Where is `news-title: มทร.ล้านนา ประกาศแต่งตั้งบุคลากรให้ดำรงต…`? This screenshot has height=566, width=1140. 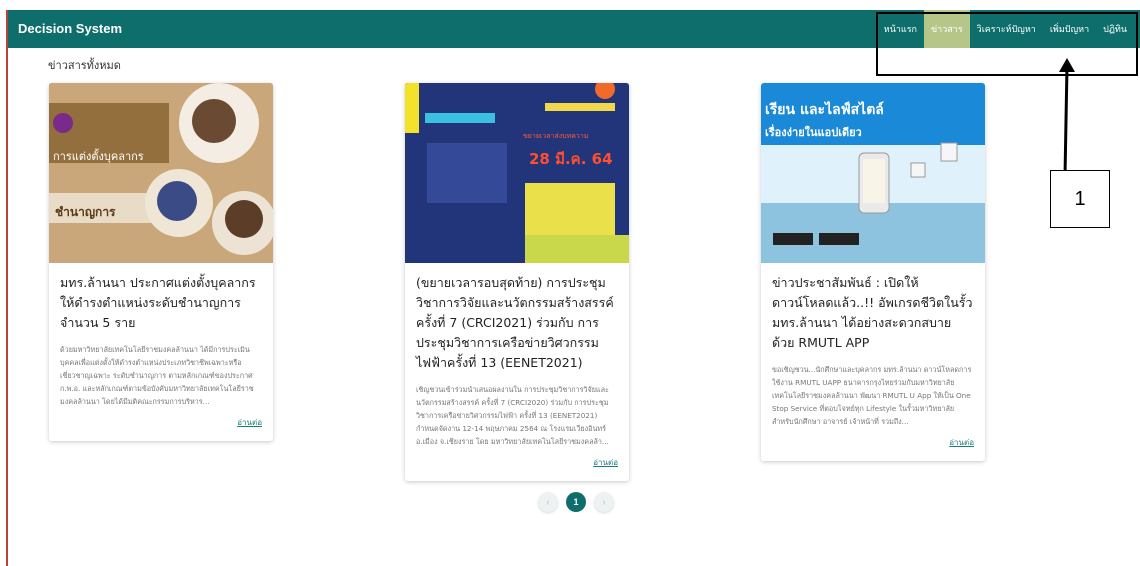 news-title: มทร.ล้านนา ประกาศแต่งตั้งบุคลากรให้ดำรงต… is located at coordinates (161, 303).